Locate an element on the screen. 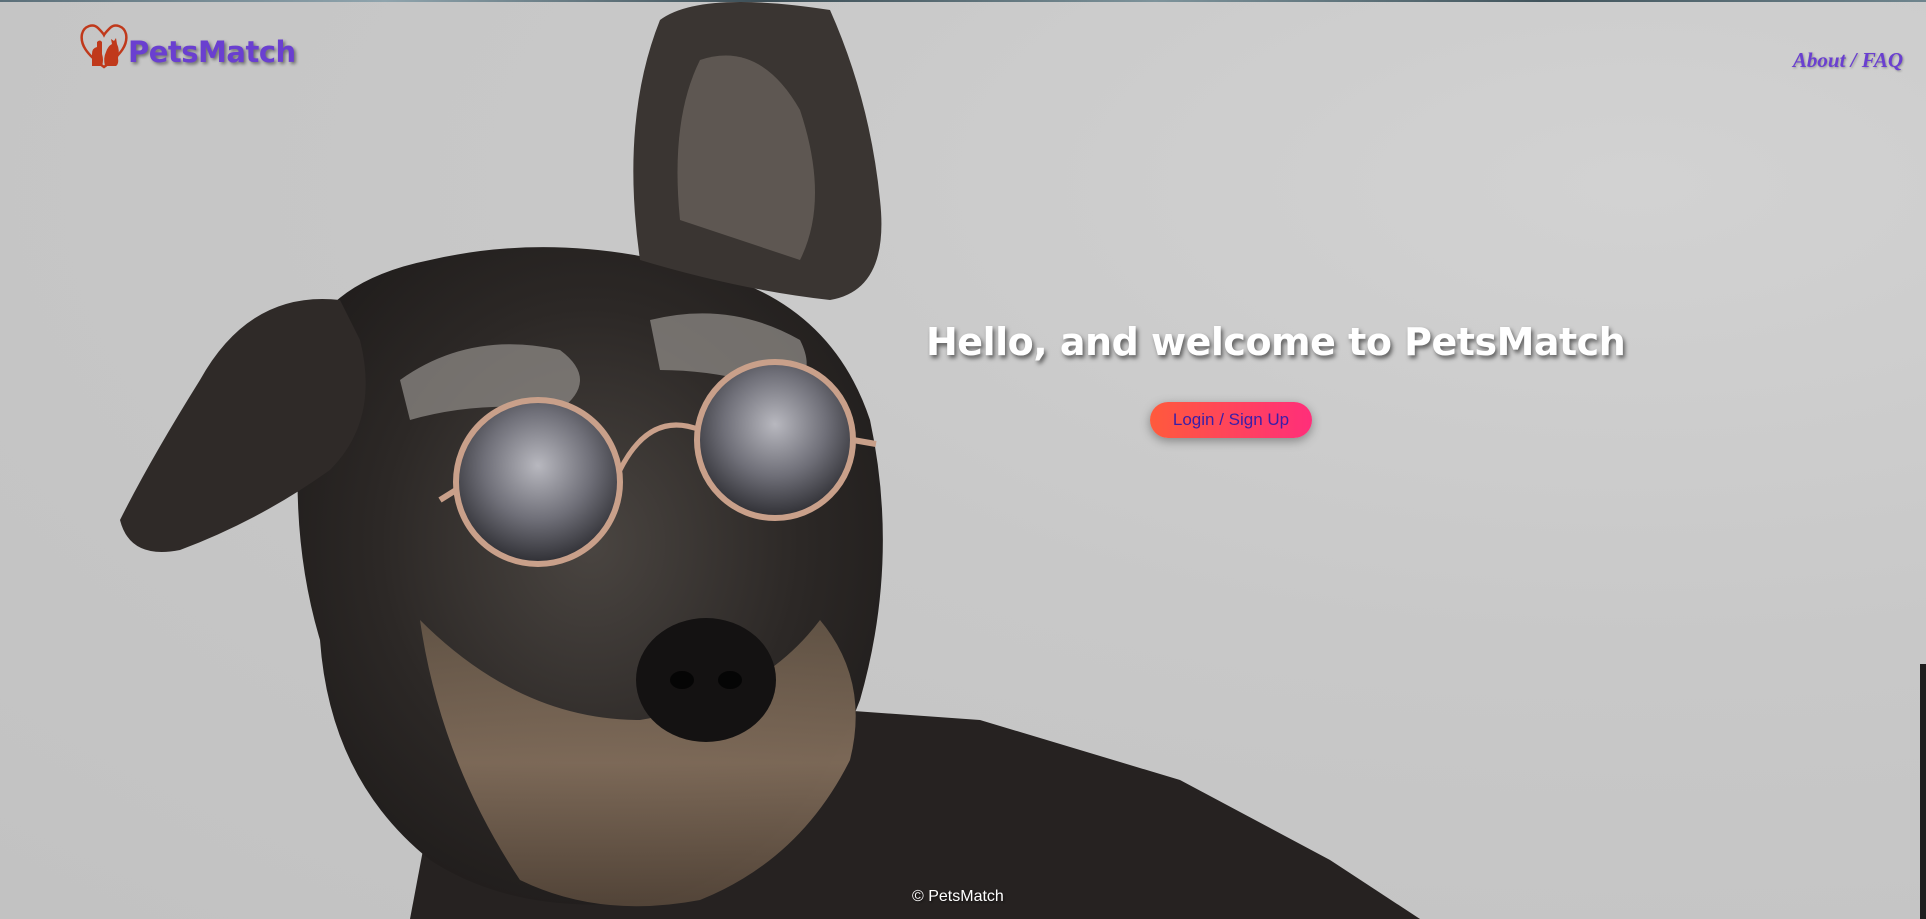 The width and height of the screenshot is (1926, 919). brand-logo: PetsMatch is located at coordinates (187, 44).